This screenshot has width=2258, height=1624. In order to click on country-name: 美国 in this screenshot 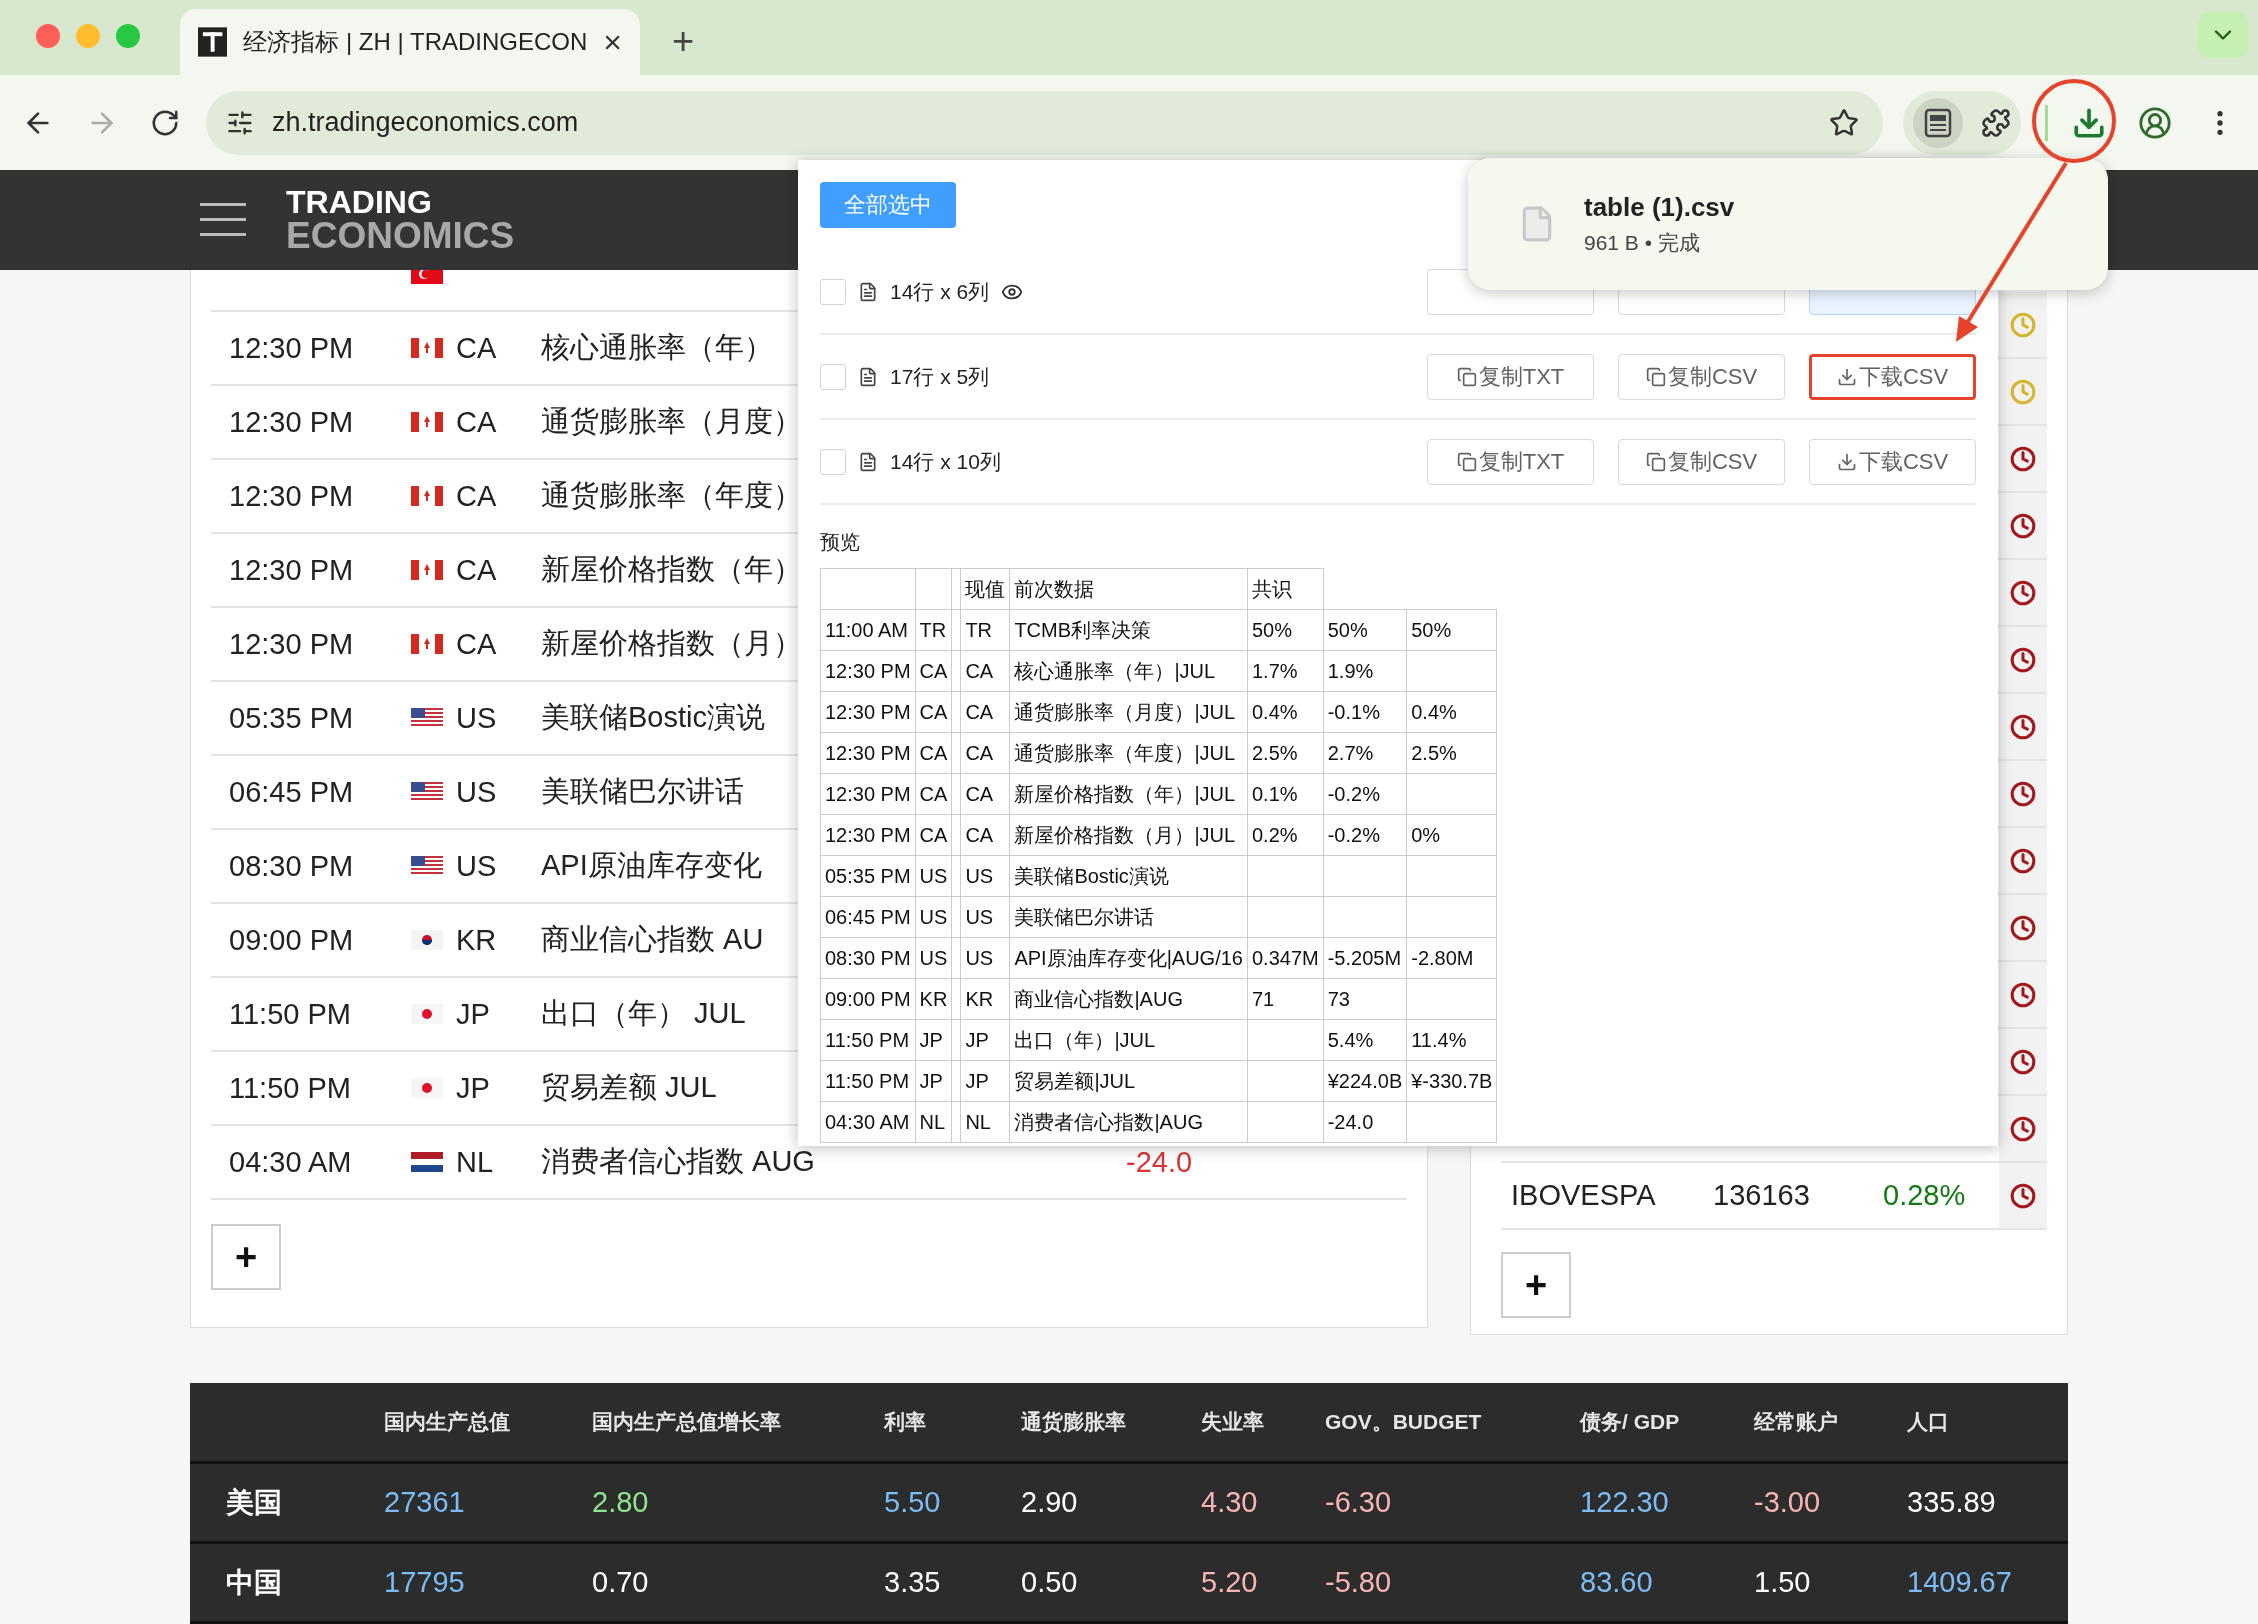, I will do `click(287, 1502)`.